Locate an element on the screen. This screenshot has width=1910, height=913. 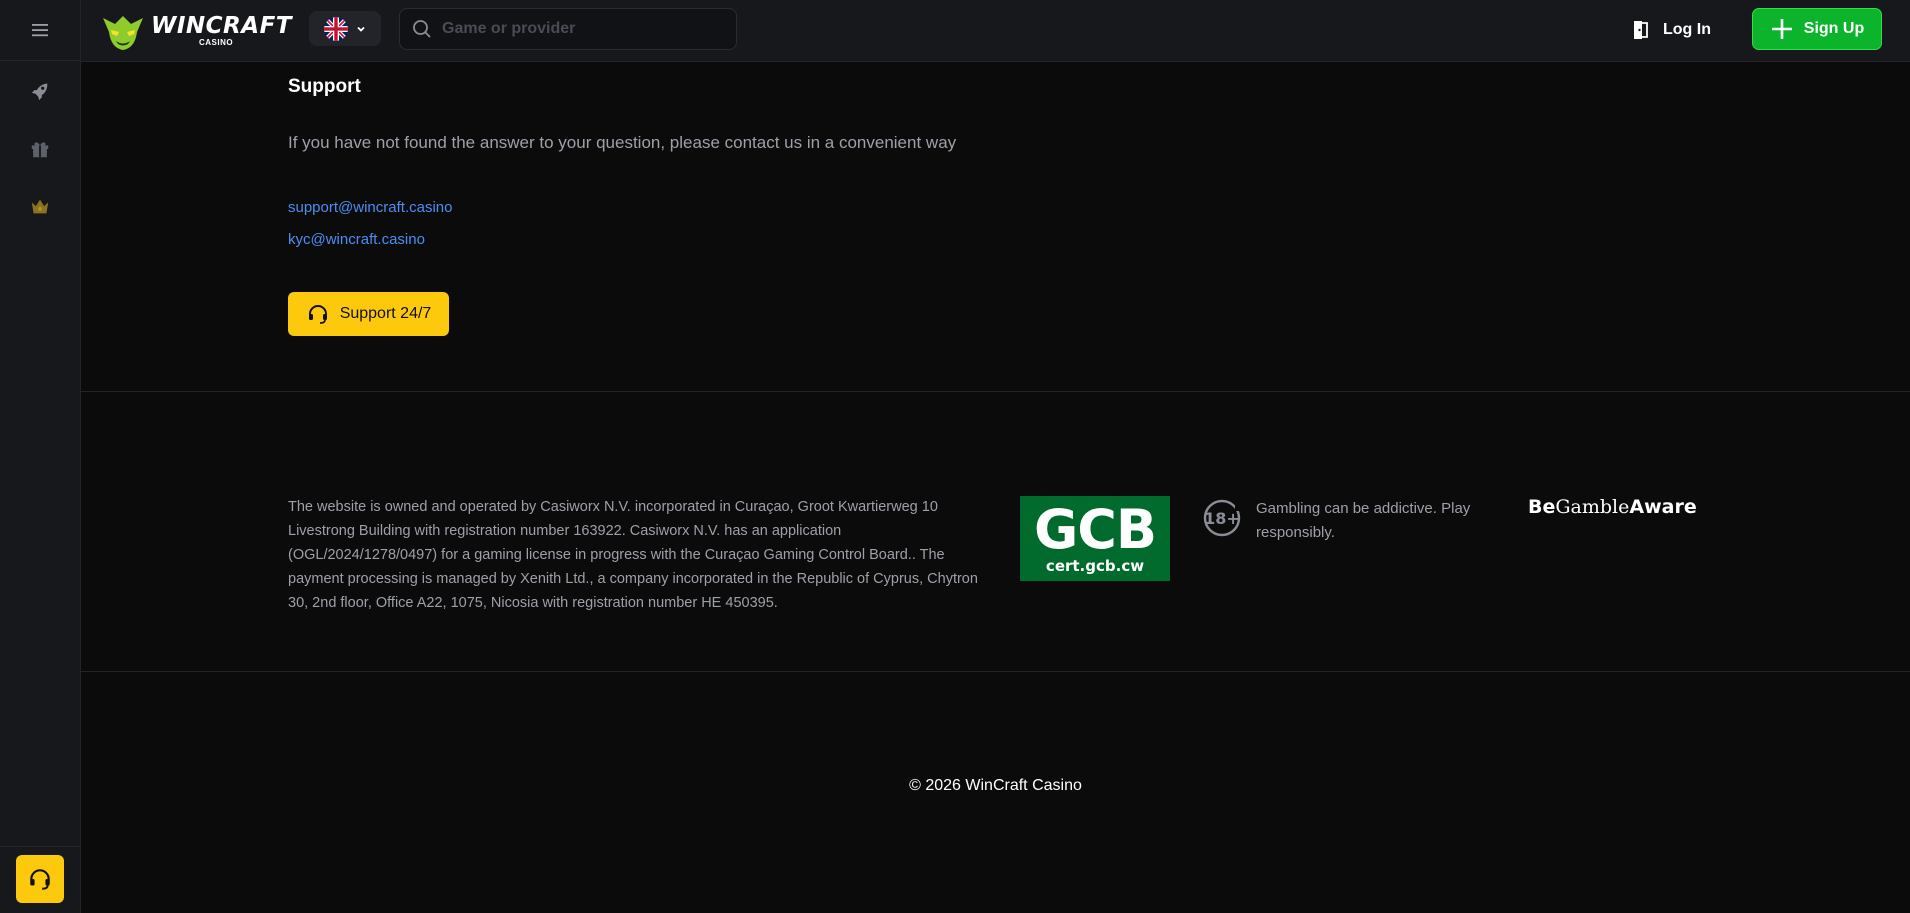
logo-wordmark: WINCRAFT is located at coordinates (221, 26).